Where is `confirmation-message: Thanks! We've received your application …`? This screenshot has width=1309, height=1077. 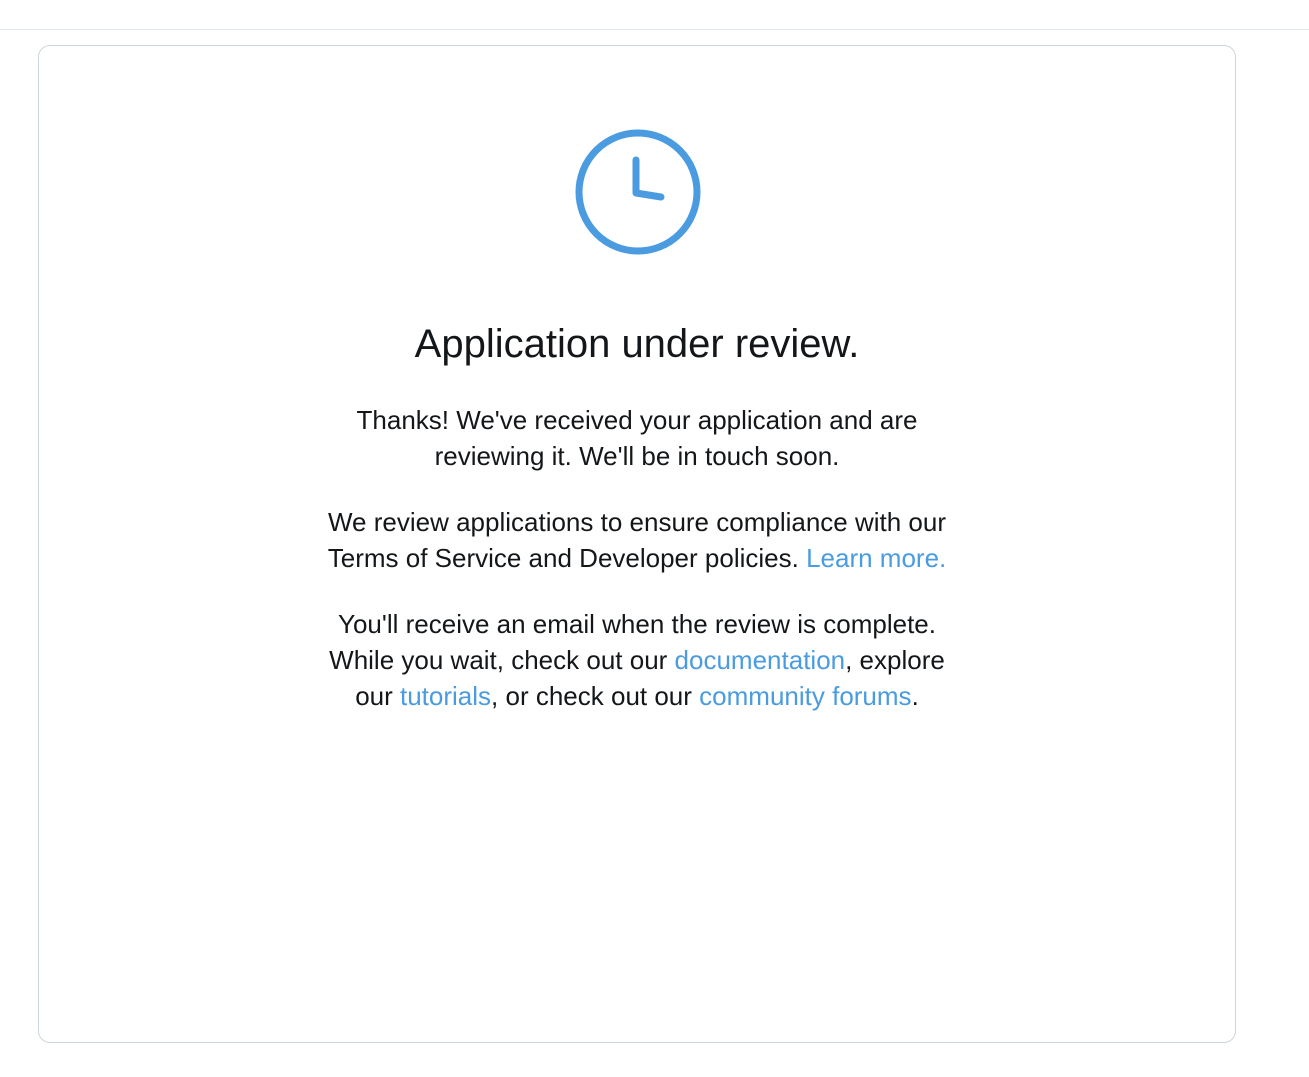 confirmation-message: Thanks! We've received your application … is located at coordinates (637, 438).